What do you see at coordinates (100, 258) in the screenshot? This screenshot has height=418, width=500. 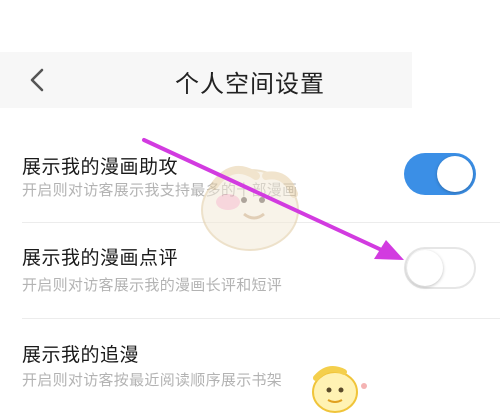 I see `setting-title: 展示我的漫画点评` at bounding box center [100, 258].